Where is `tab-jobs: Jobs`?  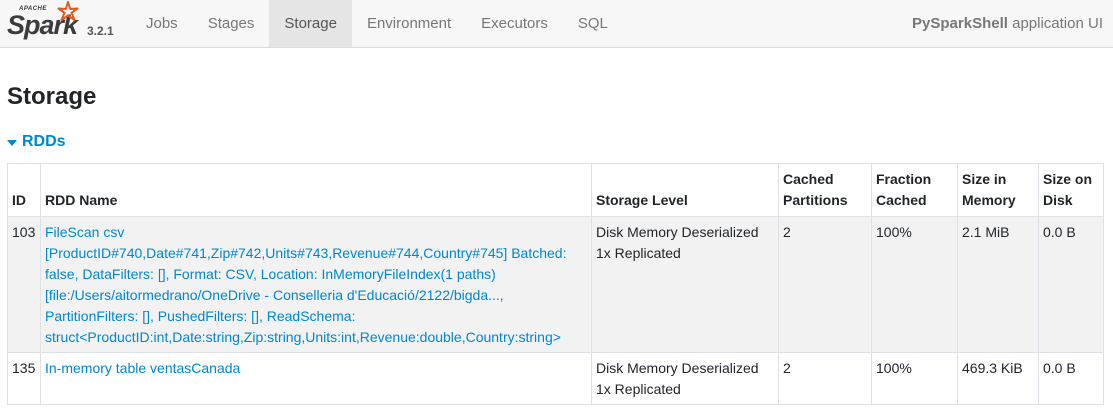 tab-jobs: Jobs is located at coordinates (162, 23).